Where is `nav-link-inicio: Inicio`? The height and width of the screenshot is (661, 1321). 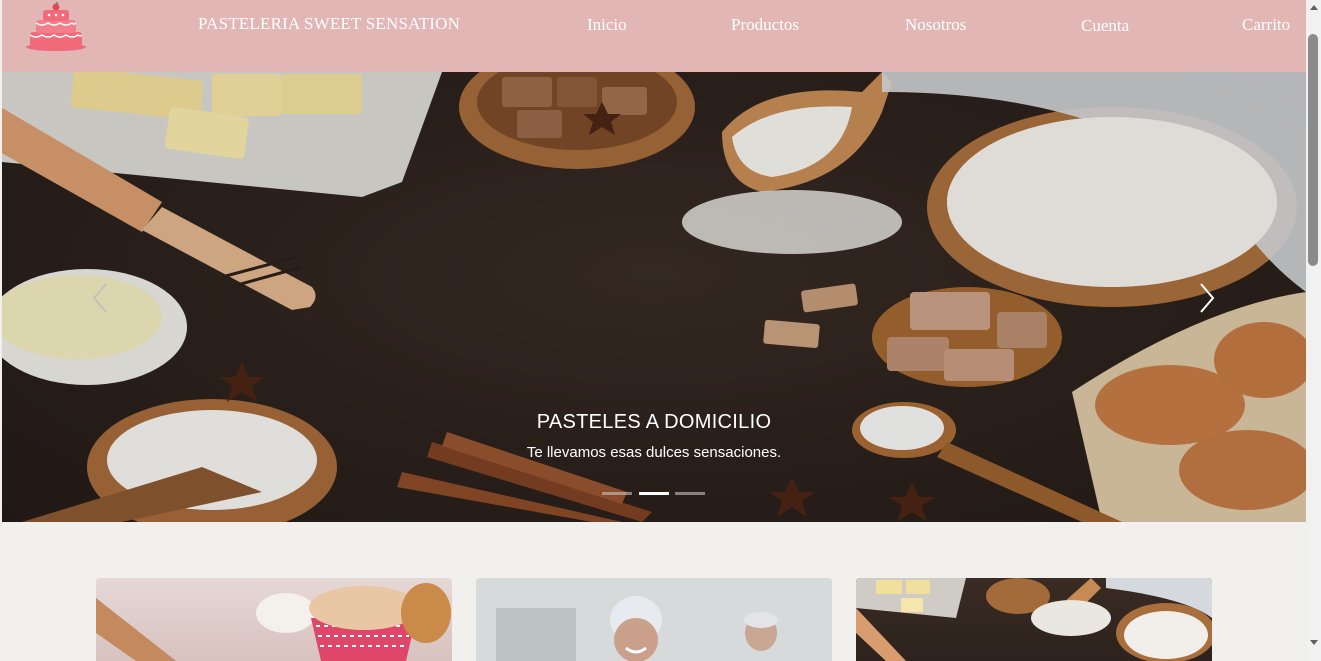 nav-link-inicio: Inicio is located at coordinates (607, 25).